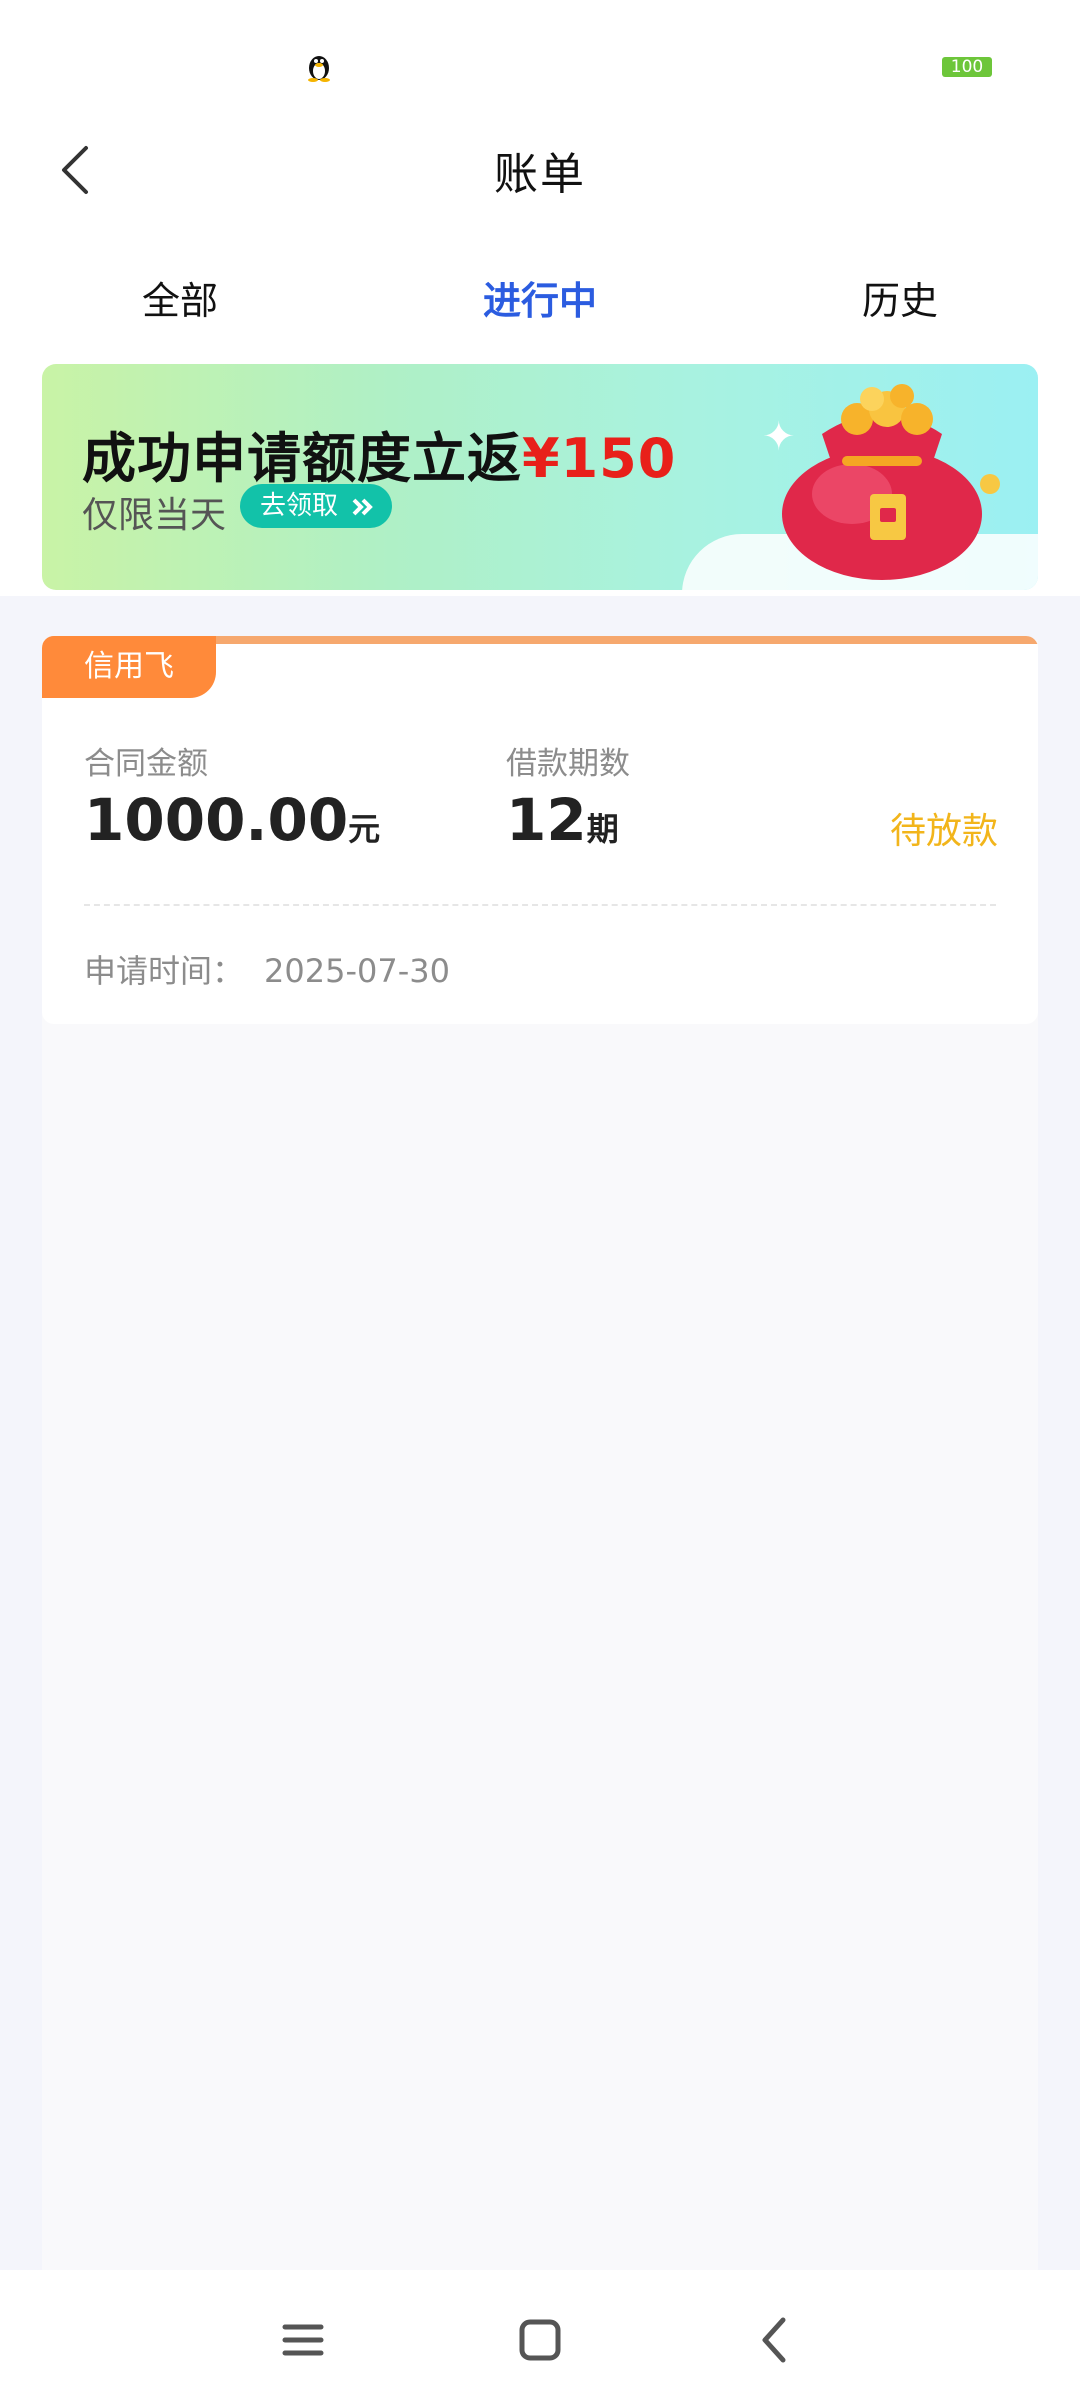 The height and width of the screenshot is (2400, 1080). I want to click on provider-tag: 信用飞, so click(129, 667).